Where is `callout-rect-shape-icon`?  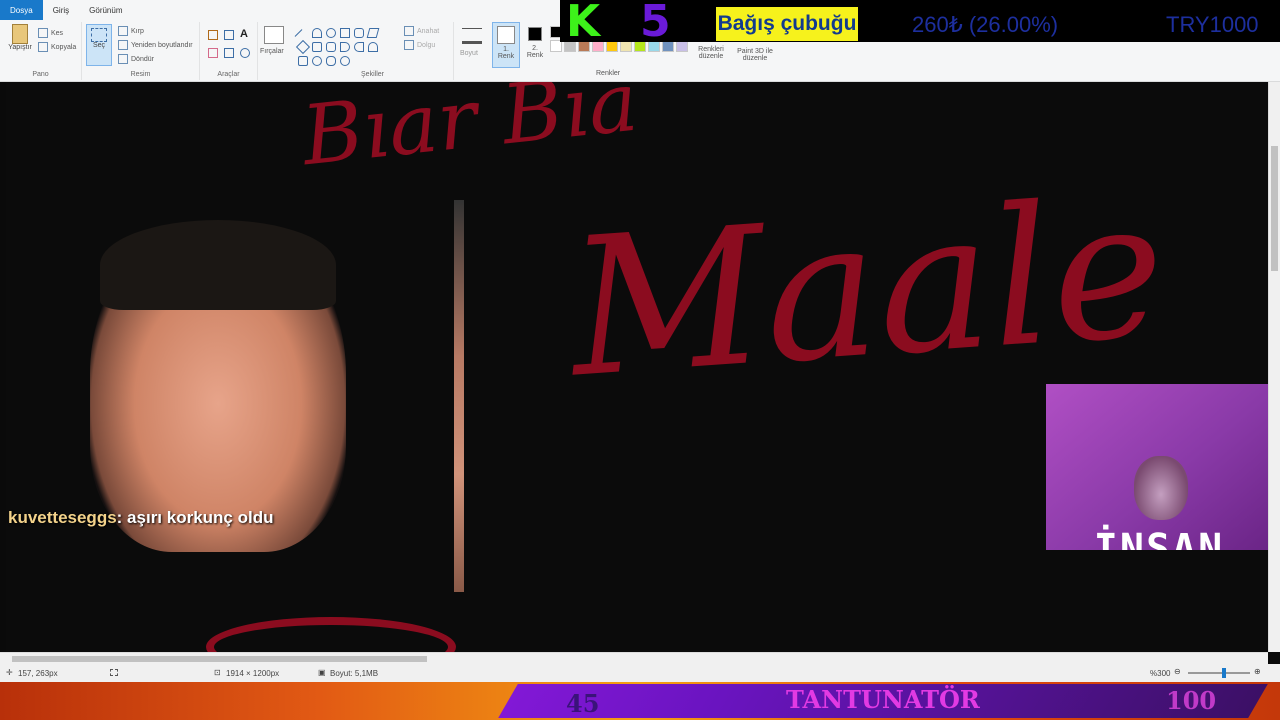
callout-rect-shape-icon is located at coordinates (331, 61).